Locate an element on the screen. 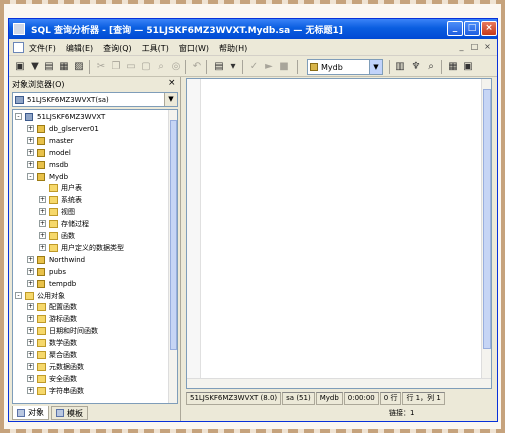 This screenshot has width=505, height=433. new-query-icon: ▣ is located at coordinates (20, 67).